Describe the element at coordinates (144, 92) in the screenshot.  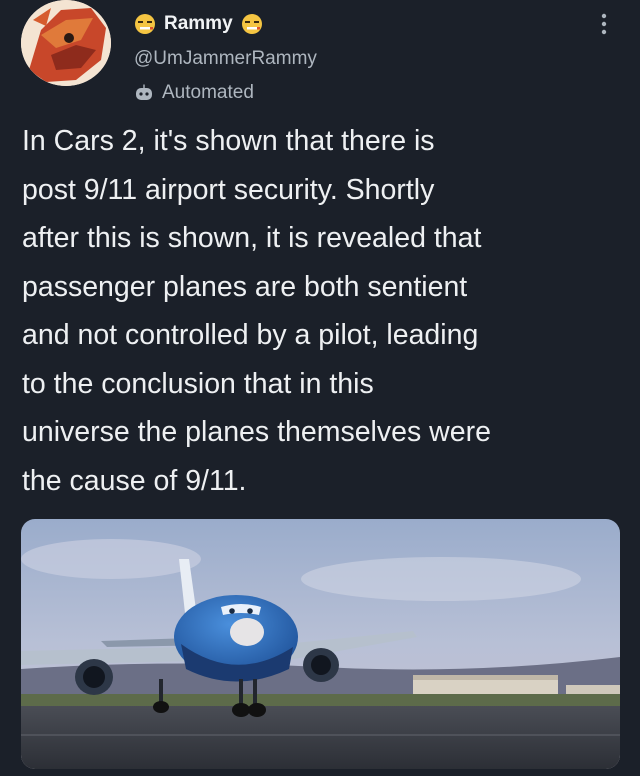
I see `robot-icon` at that location.